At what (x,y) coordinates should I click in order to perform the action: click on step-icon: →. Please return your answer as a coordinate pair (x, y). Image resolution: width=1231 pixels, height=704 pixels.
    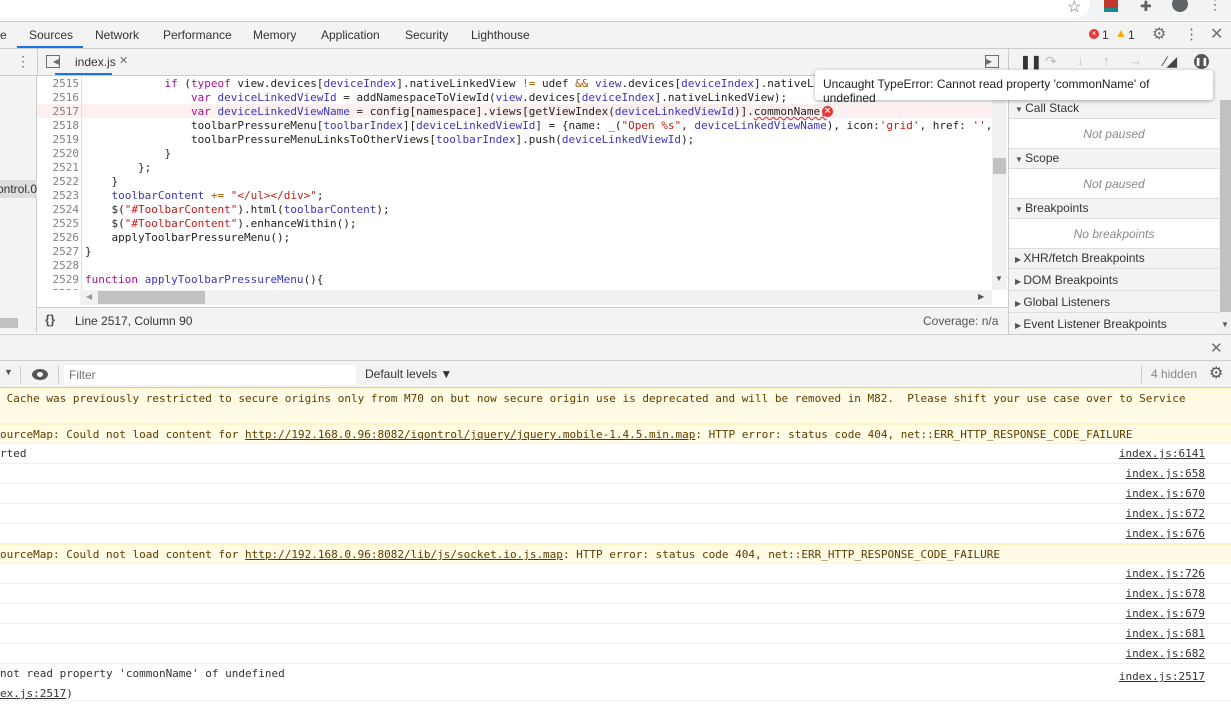
    Looking at the image, I should click on (1135, 60).